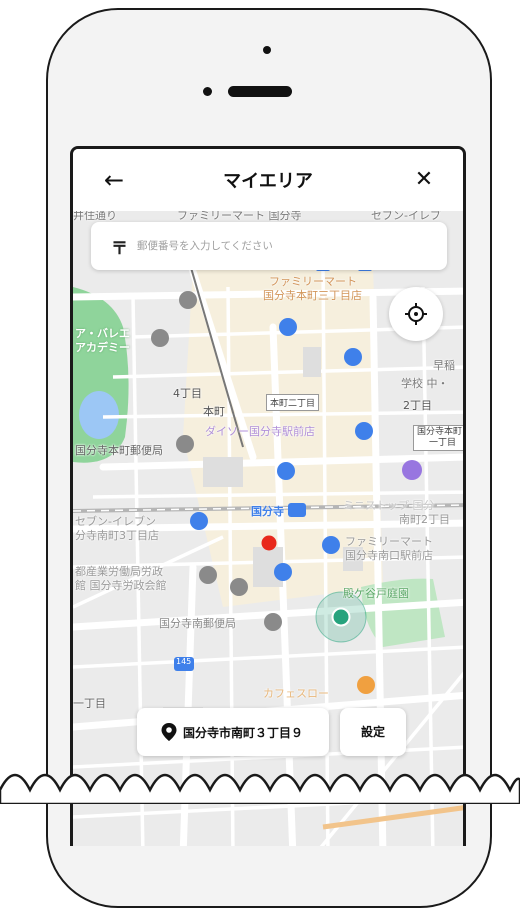 The height and width of the screenshot is (908, 520). Describe the element at coordinates (260, 431) in the screenshot. I see `map-label: ダイソー国分寺駅前店` at that location.